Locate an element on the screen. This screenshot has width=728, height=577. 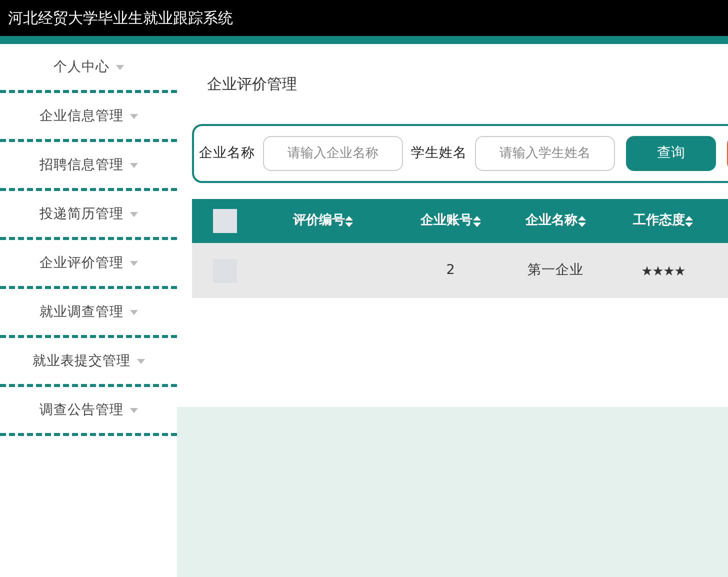
sidebar-item: 就业调查管理 is located at coordinates (89, 312).